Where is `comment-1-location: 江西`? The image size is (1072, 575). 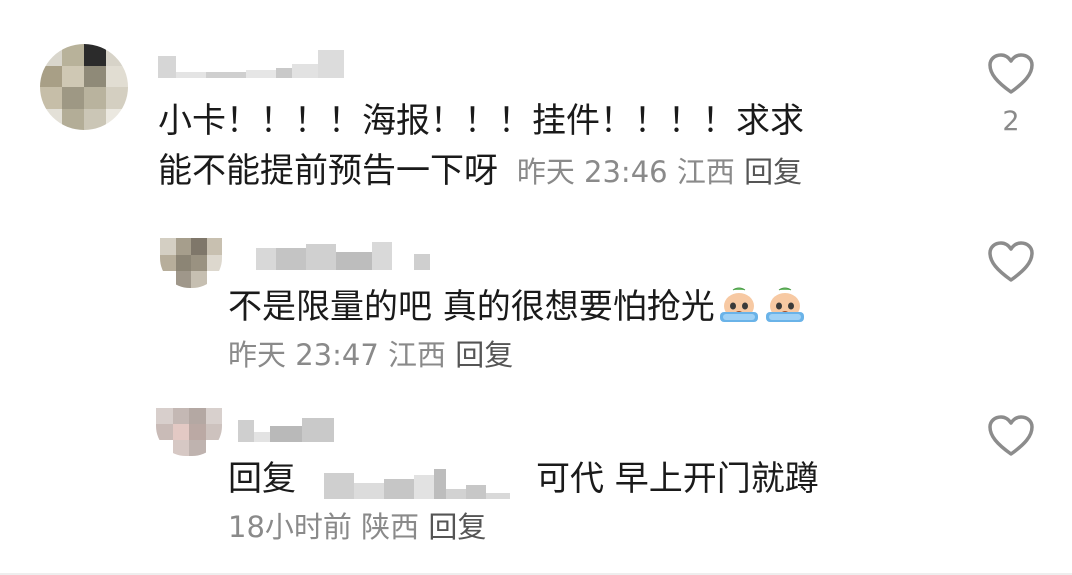
comment-1-location: 江西 is located at coordinates (705, 172).